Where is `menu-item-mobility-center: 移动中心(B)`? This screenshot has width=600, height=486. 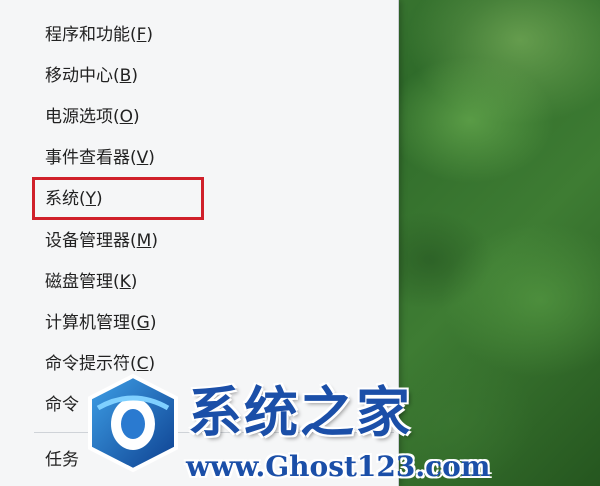 menu-item-mobility-center: 移动中心(B) is located at coordinates (91, 76).